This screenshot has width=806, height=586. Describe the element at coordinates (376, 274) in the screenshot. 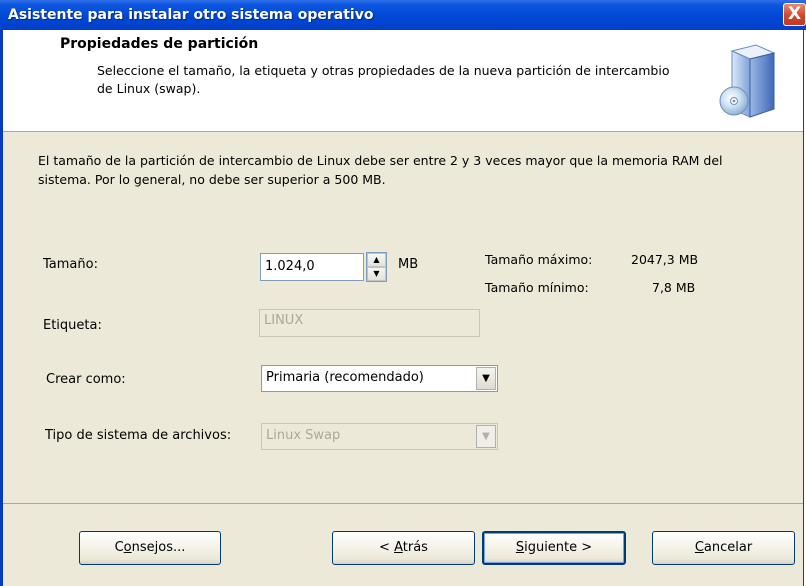

I see `spin-down-icon: ▼` at that location.